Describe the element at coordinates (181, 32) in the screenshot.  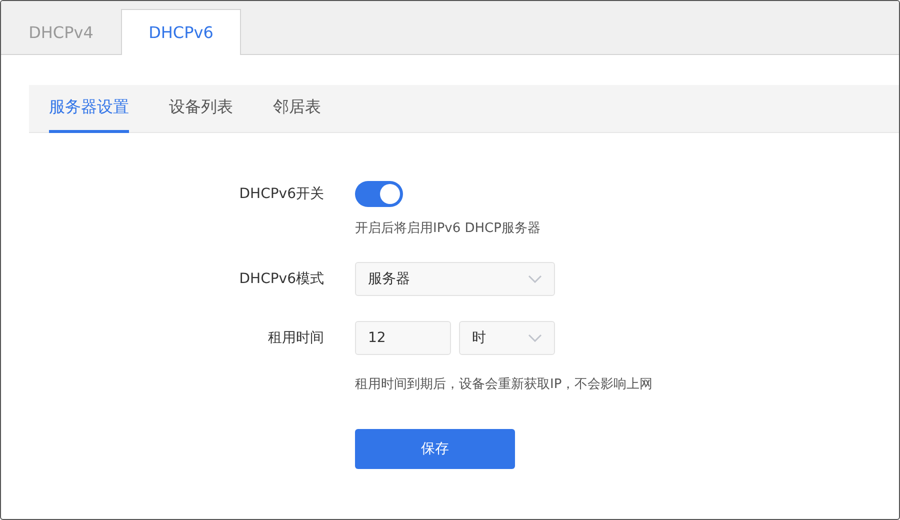
I see `tab: DHCPv6` at that location.